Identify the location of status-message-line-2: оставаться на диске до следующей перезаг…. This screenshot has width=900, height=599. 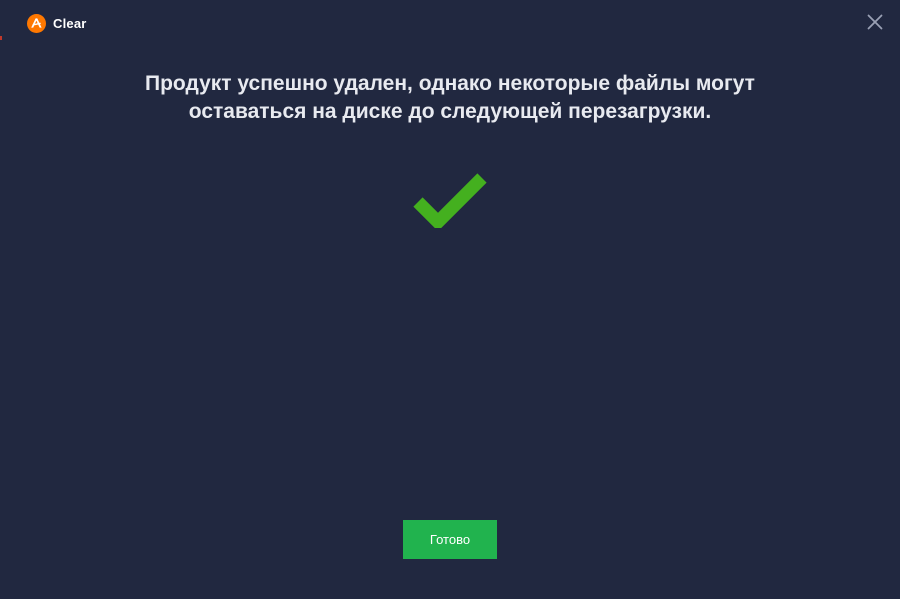
(450, 111).